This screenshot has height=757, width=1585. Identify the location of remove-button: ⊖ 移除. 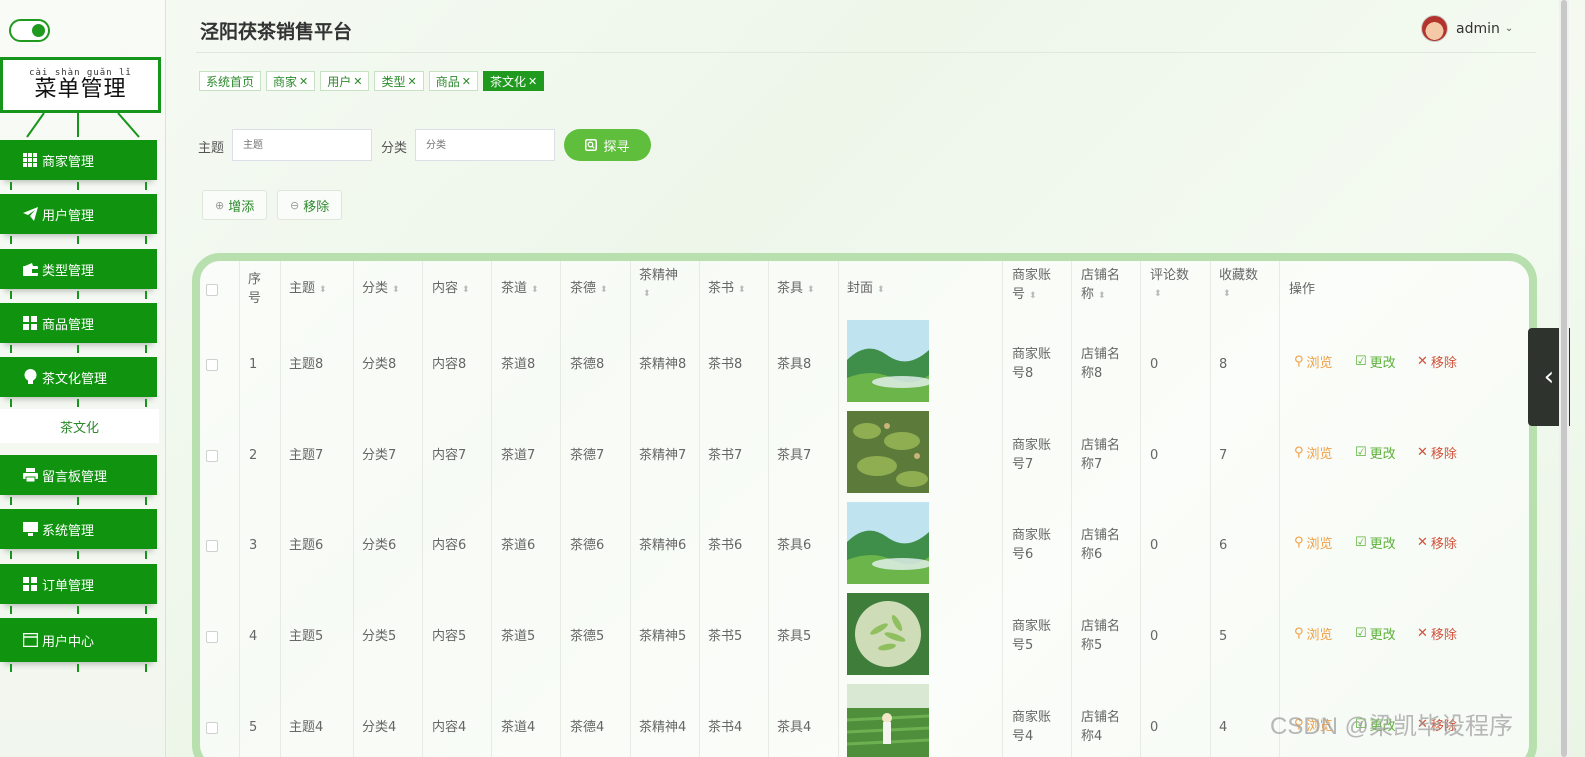
(310, 205).